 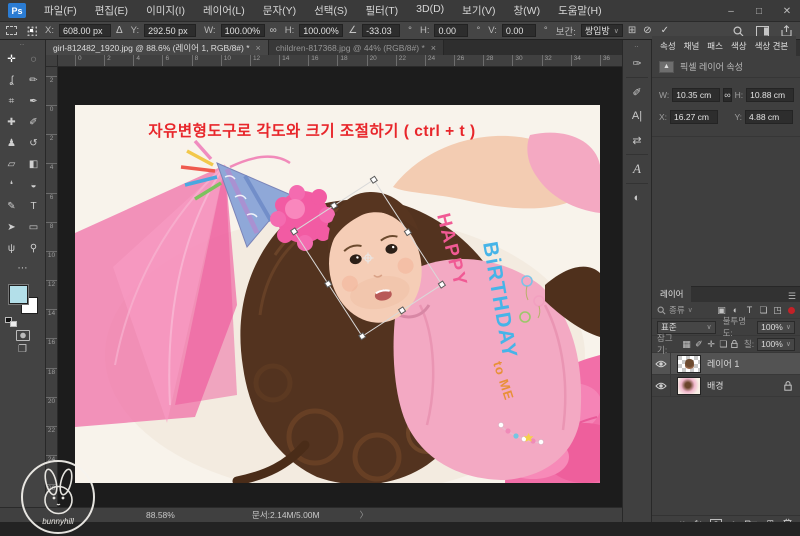 I want to click on h-skew-input, so click(x=451, y=30).